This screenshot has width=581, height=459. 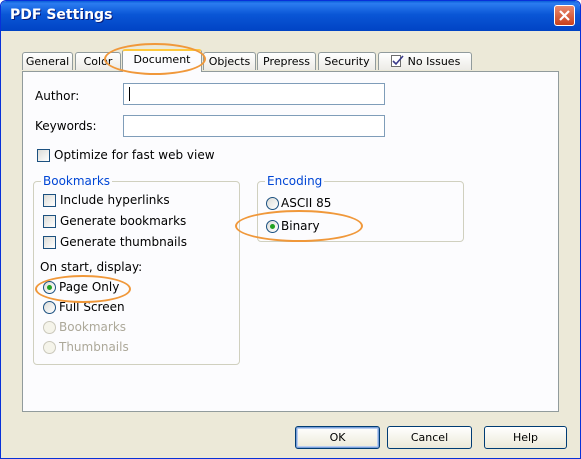 I want to click on cancel-button: Cancel, so click(x=429, y=437).